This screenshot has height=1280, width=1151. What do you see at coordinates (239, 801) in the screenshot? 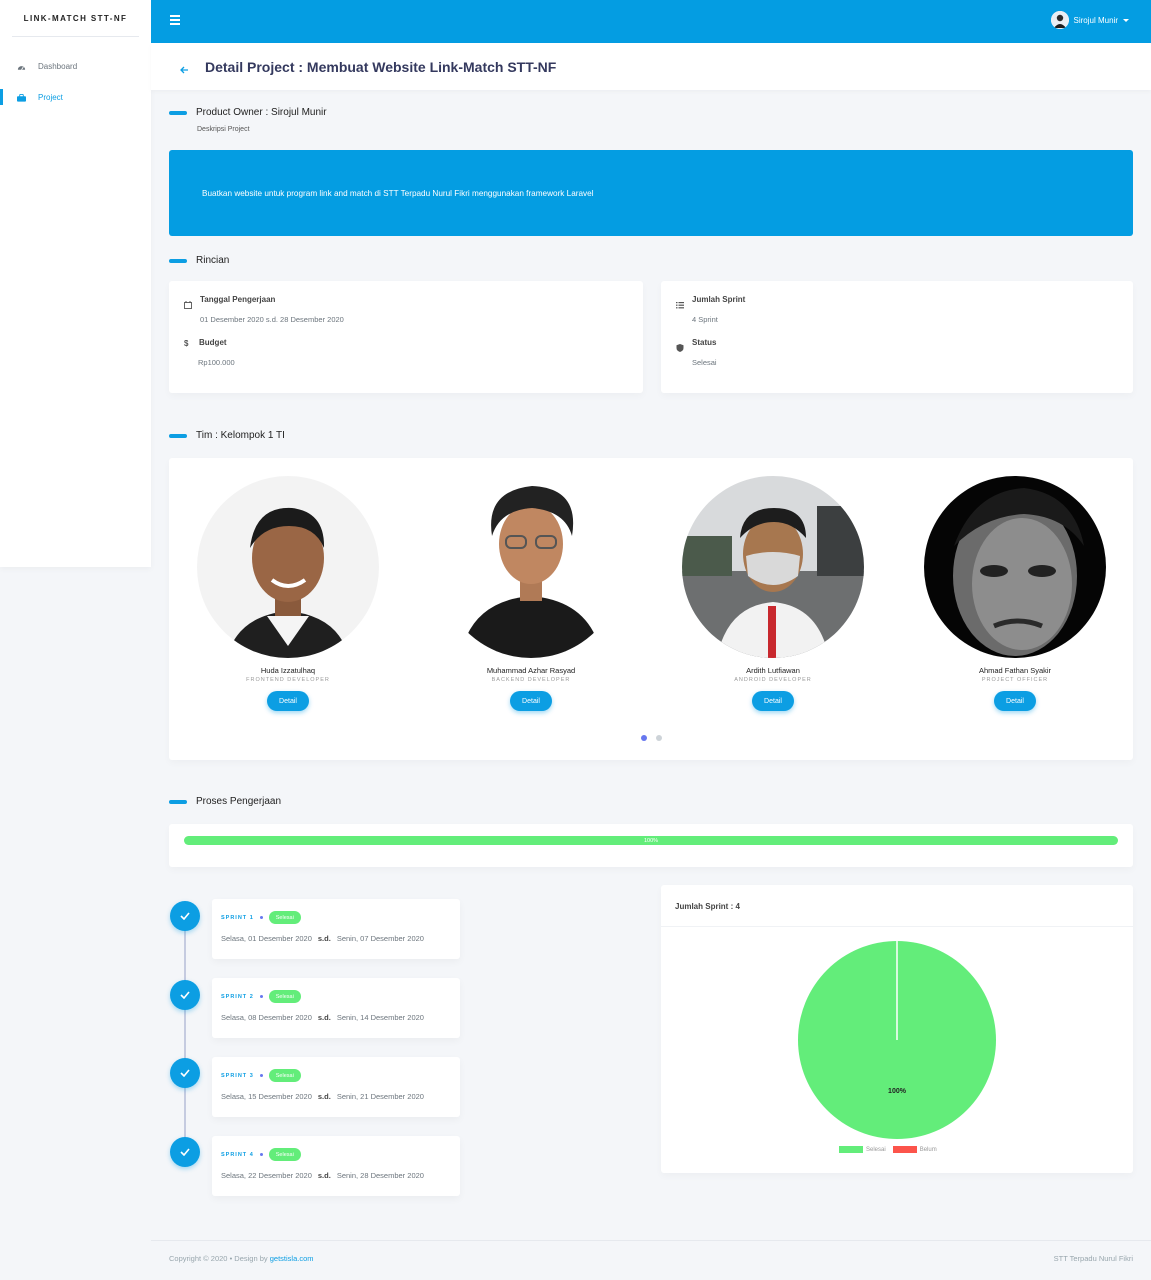
I see `progress-title: Proses Pengerjaan` at bounding box center [239, 801].